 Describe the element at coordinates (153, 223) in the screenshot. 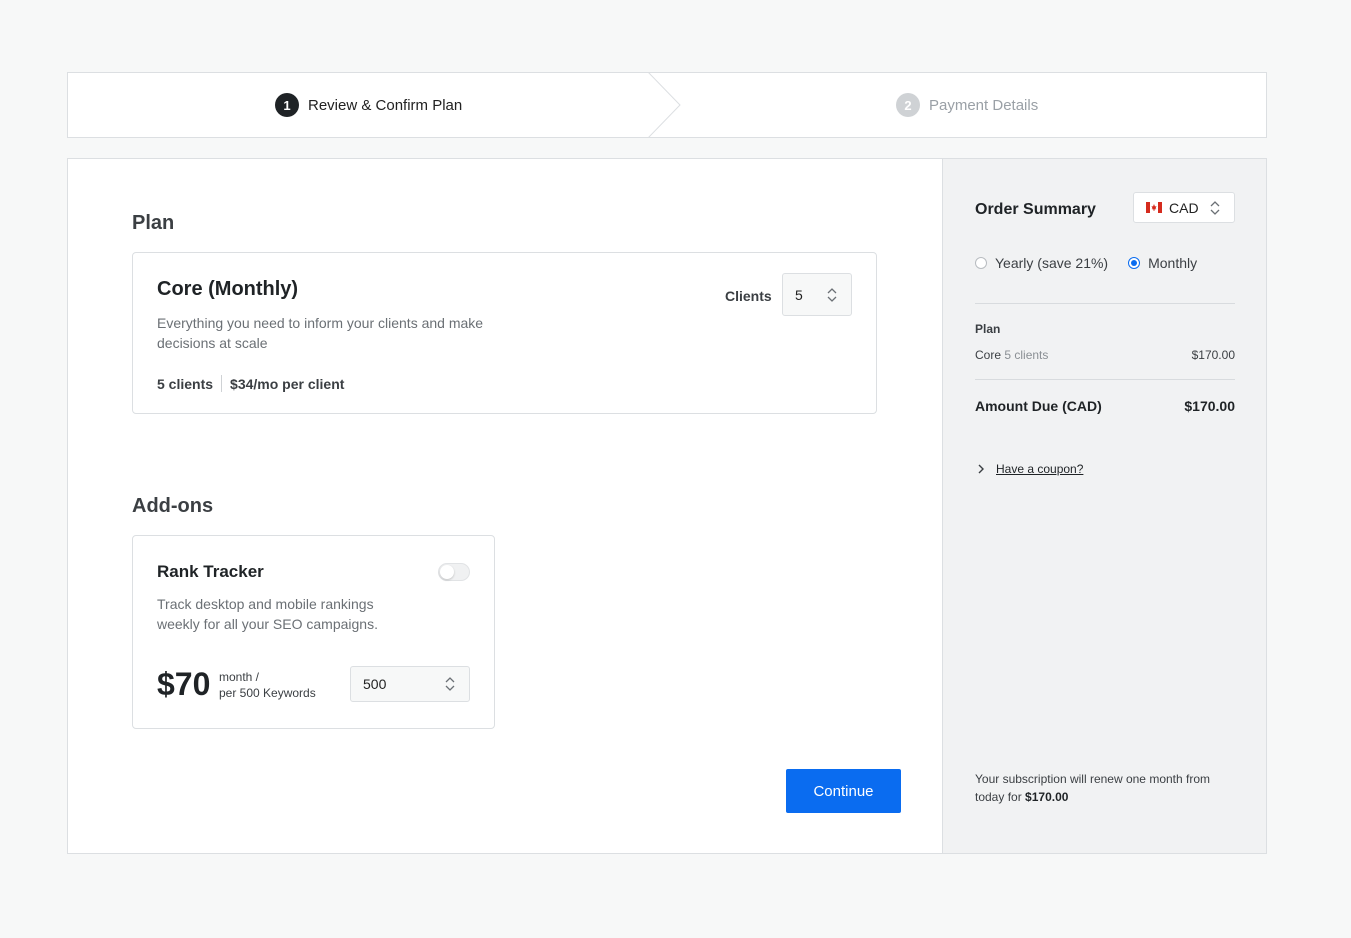

I see `plan-section-title: Plan` at that location.